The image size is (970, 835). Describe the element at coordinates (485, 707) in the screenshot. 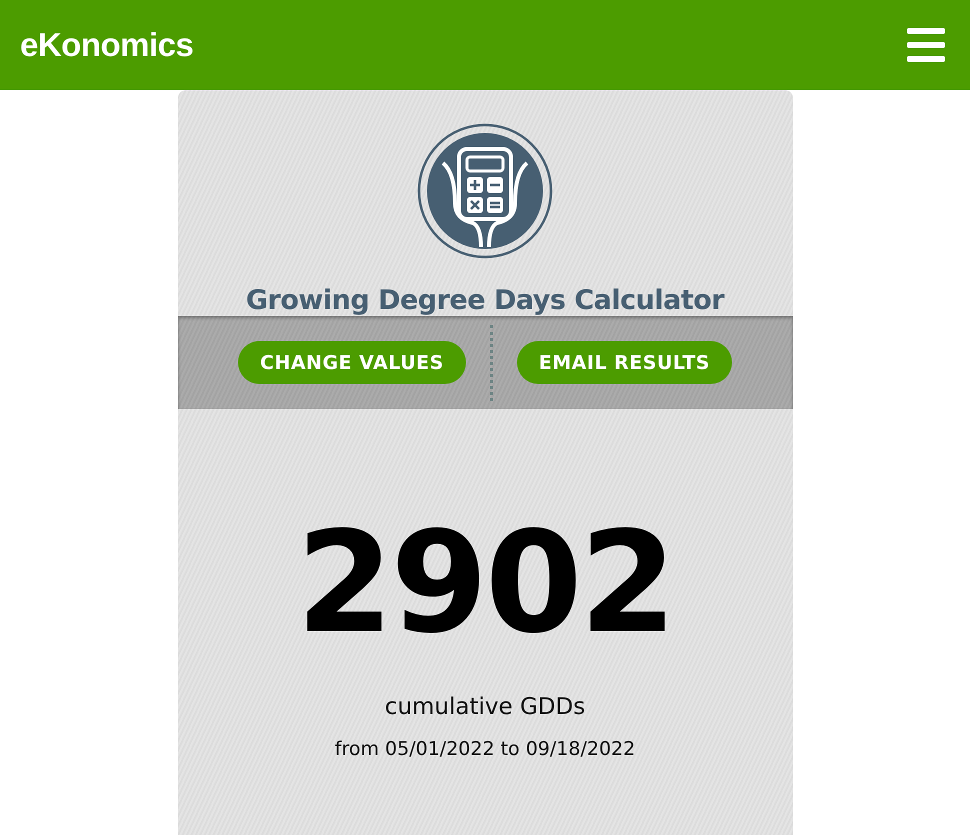

I see `result-unit: cumulative GDDs` at that location.